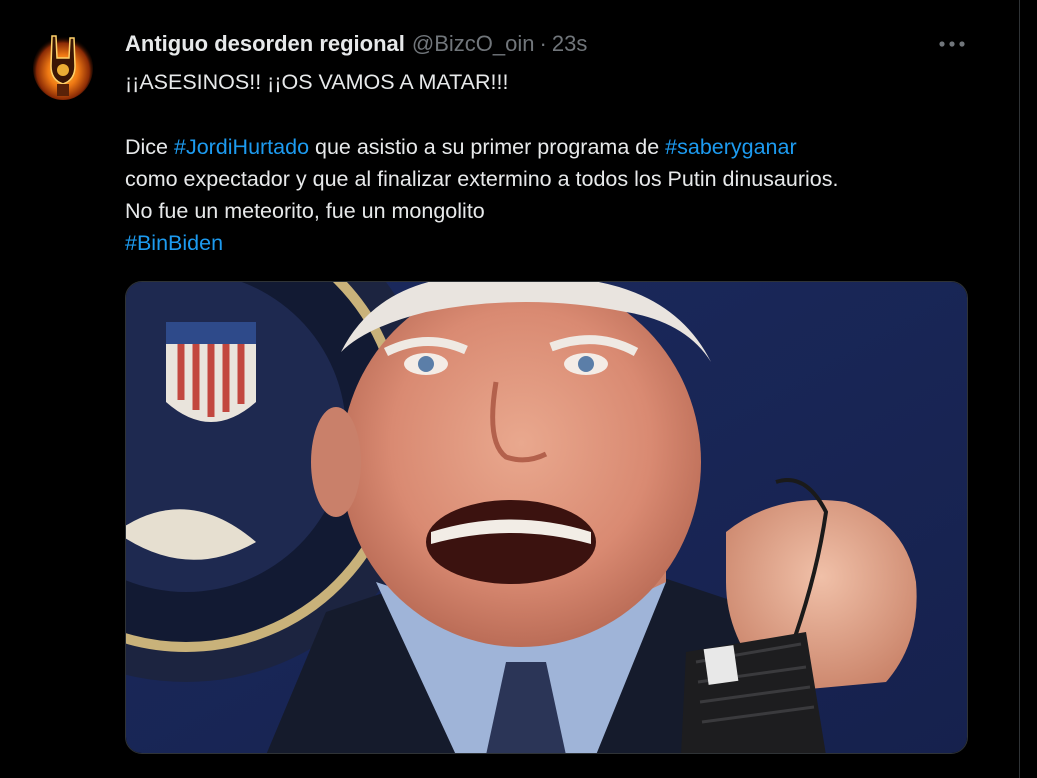 This screenshot has width=1037, height=778. What do you see at coordinates (555, 243) in the screenshot?
I see `tweet-text-line: #BinBiden` at bounding box center [555, 243].